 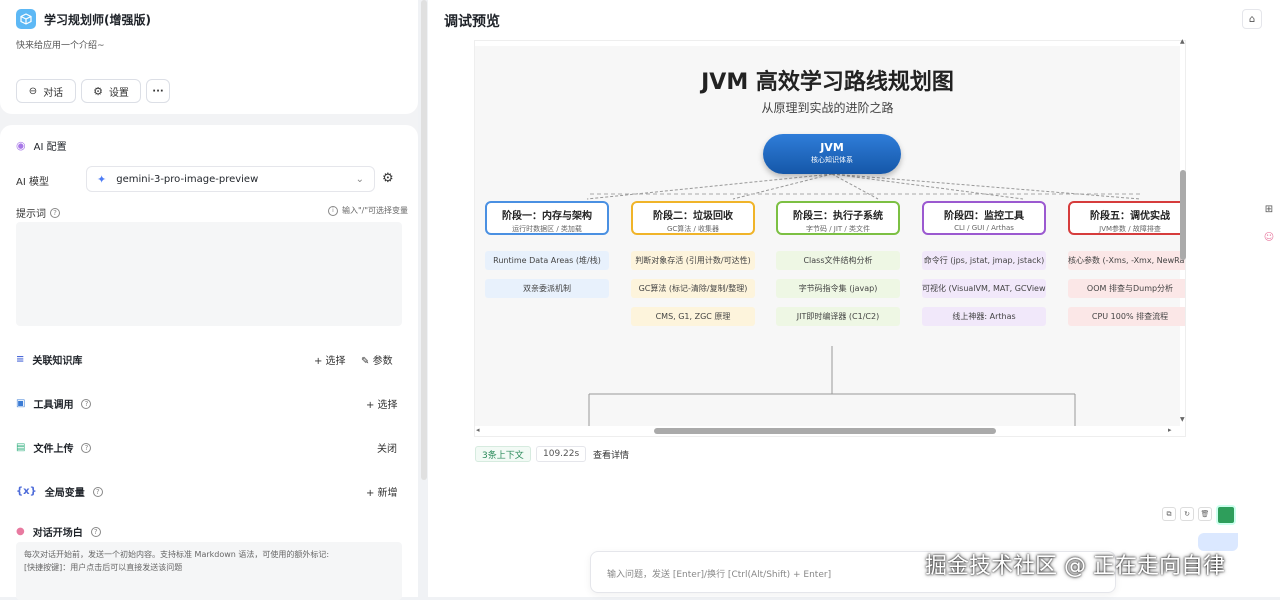 I want to click on scroll-up-arrow-icon: ▲, so click(x=1182, y=41).